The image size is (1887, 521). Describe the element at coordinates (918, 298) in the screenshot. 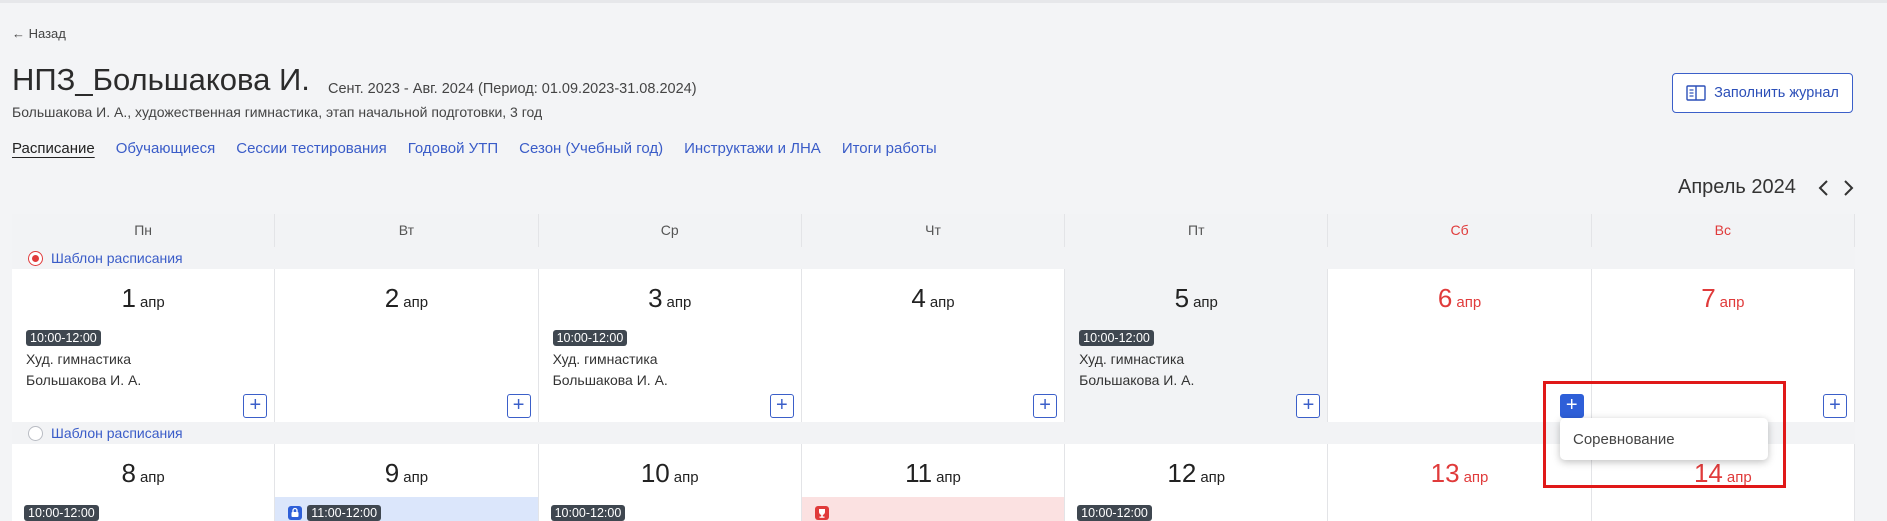

I see `day-number: 4` at that location.